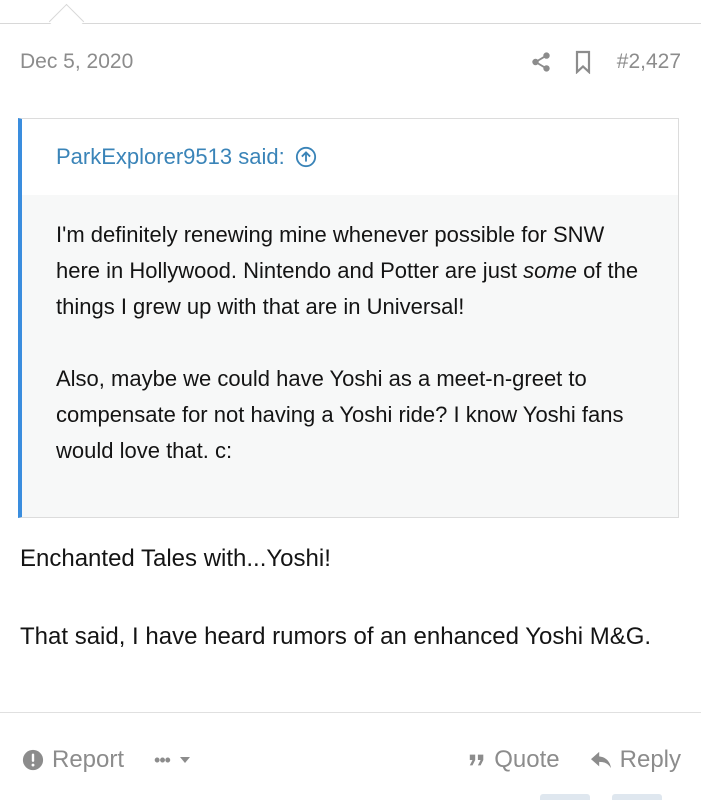 Image resolution: width=701 pixels, height=800 pixels. I want to click on reply-button: Reply, so click(635, 760).